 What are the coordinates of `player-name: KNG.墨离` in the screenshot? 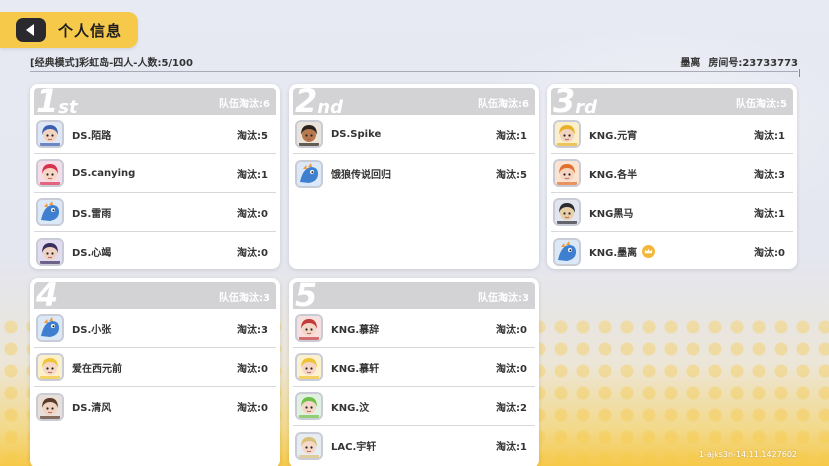 It's located at (671, 251).